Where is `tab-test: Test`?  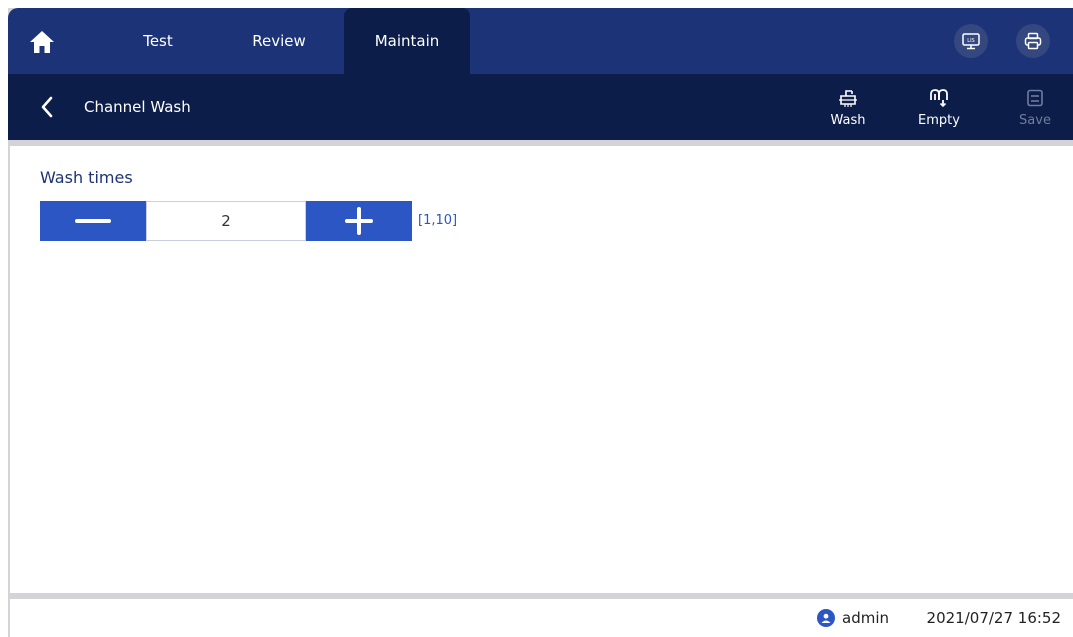
tab-test: Test is located at coordinates (158, 41).